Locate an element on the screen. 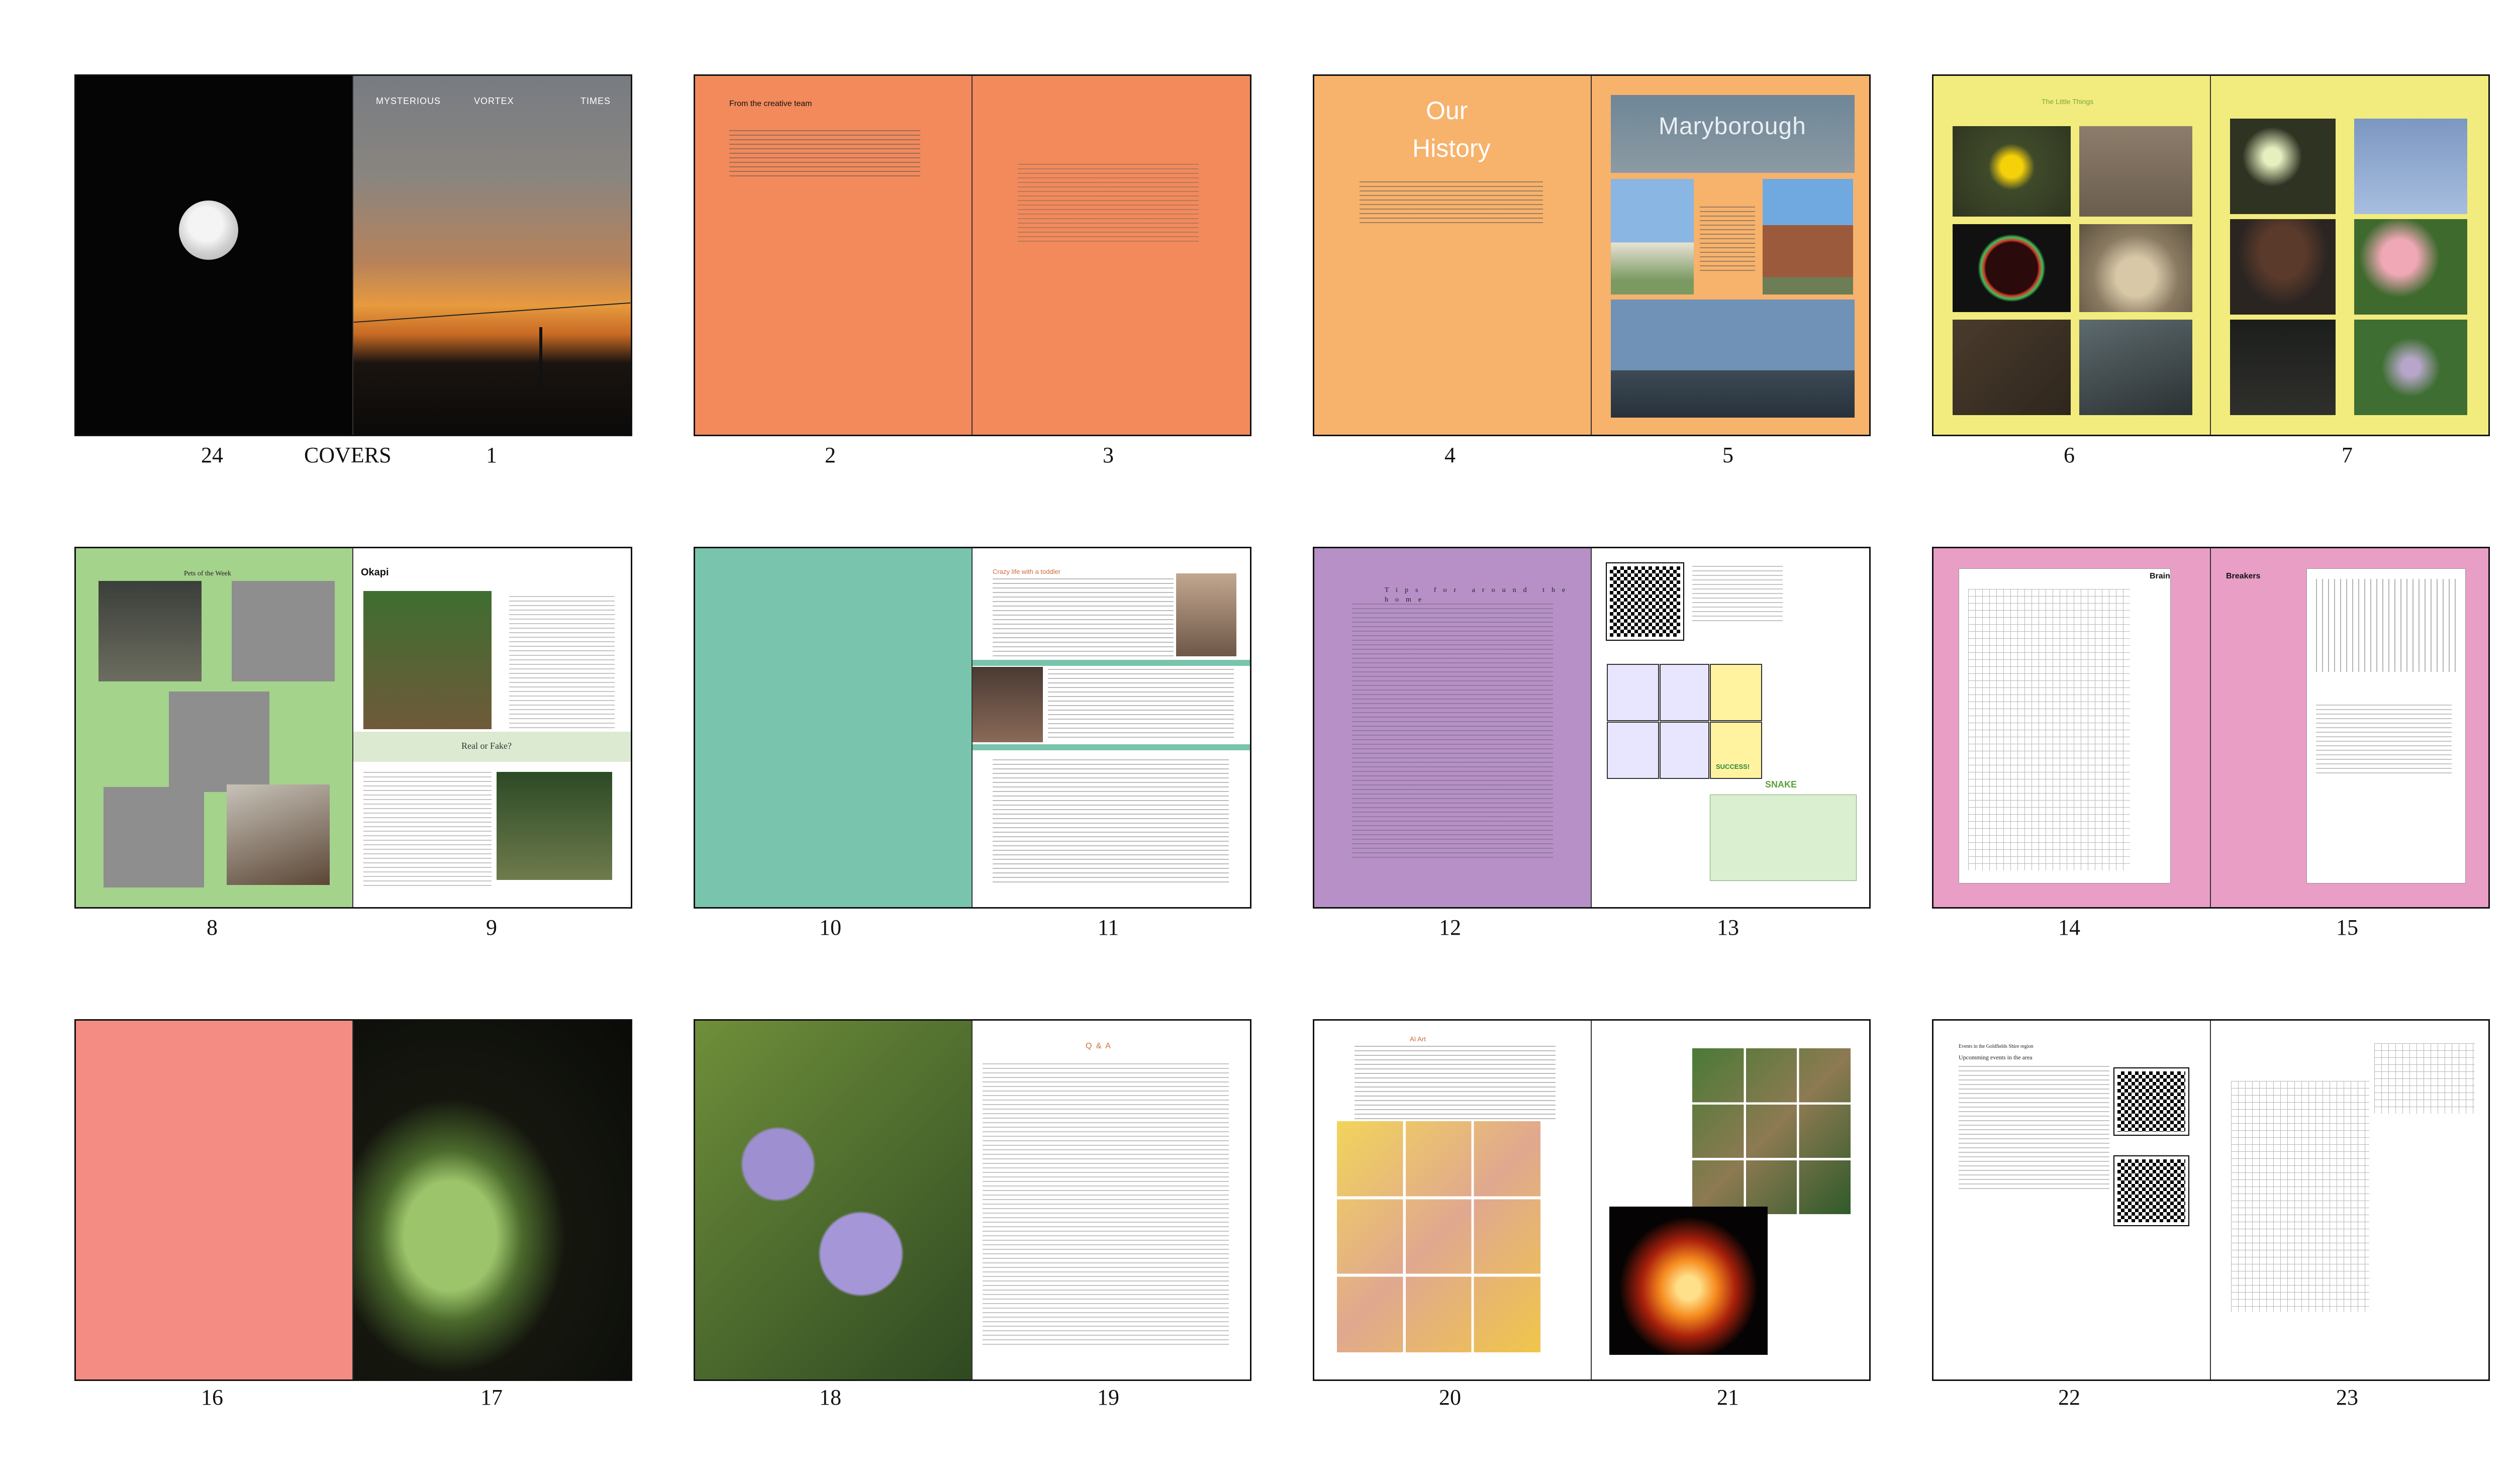 This screenshot has height=1484, width=2513. mushroom-photo is located at coordinates (2283, 267).